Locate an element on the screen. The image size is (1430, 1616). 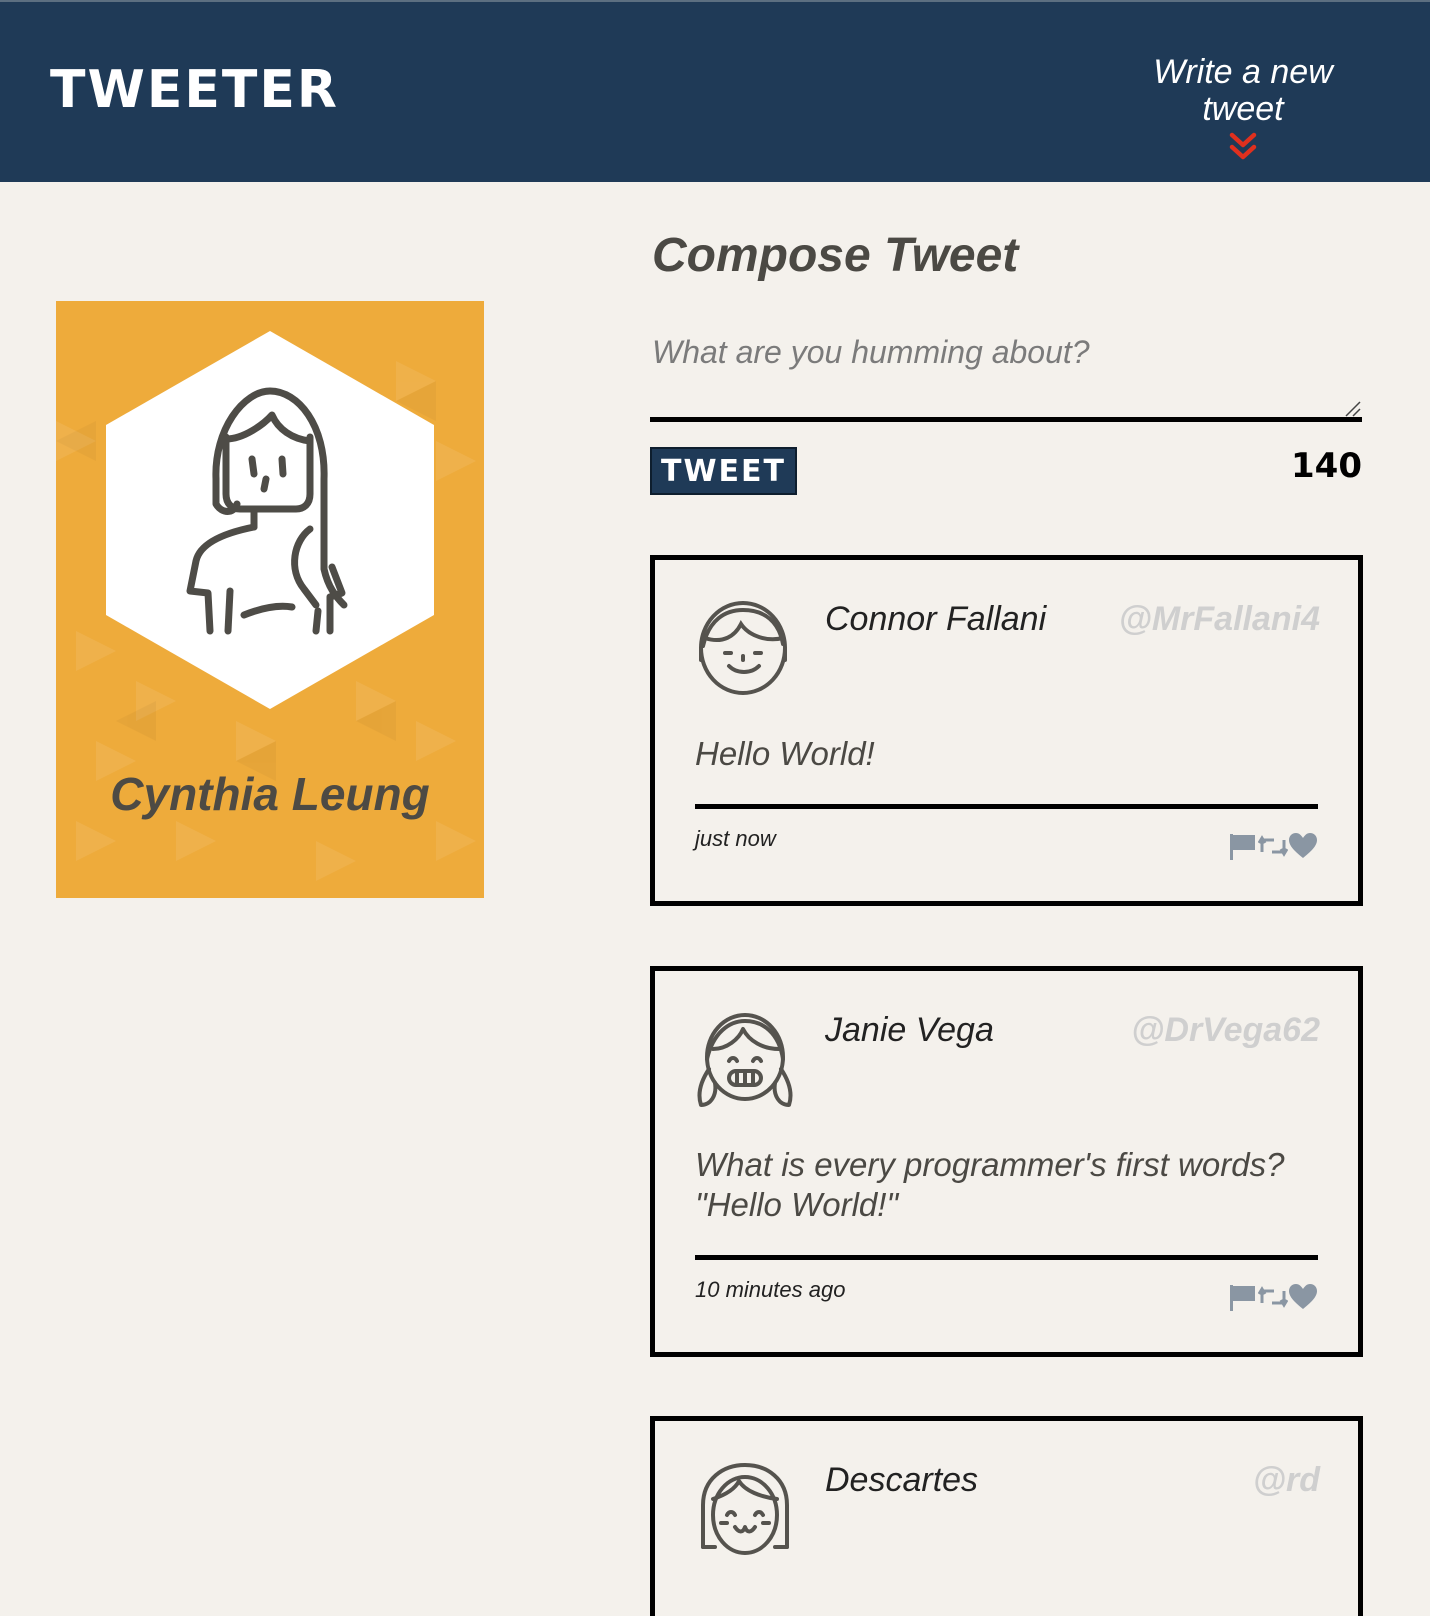
tweet-author-name: Janie Vega is located at coordinates (909, 1030).